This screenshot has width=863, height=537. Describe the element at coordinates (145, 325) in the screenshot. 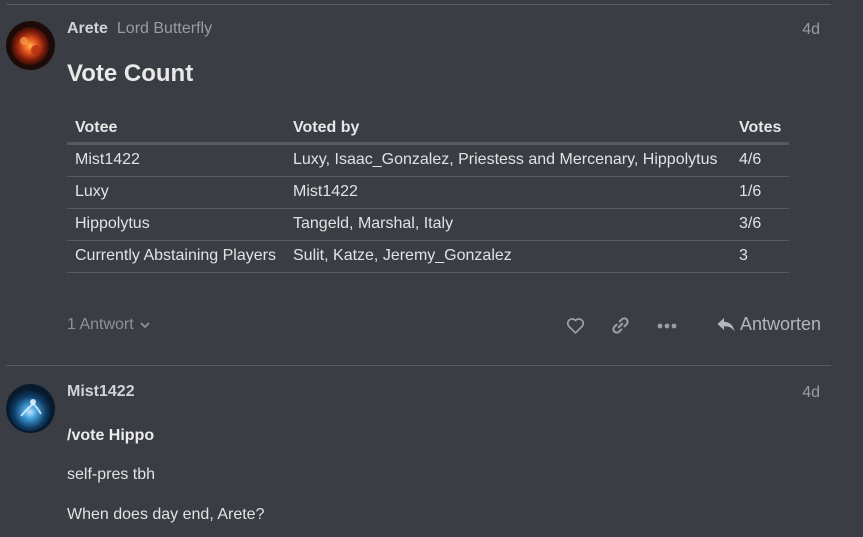

I see `chevron-down-icon` at that location.